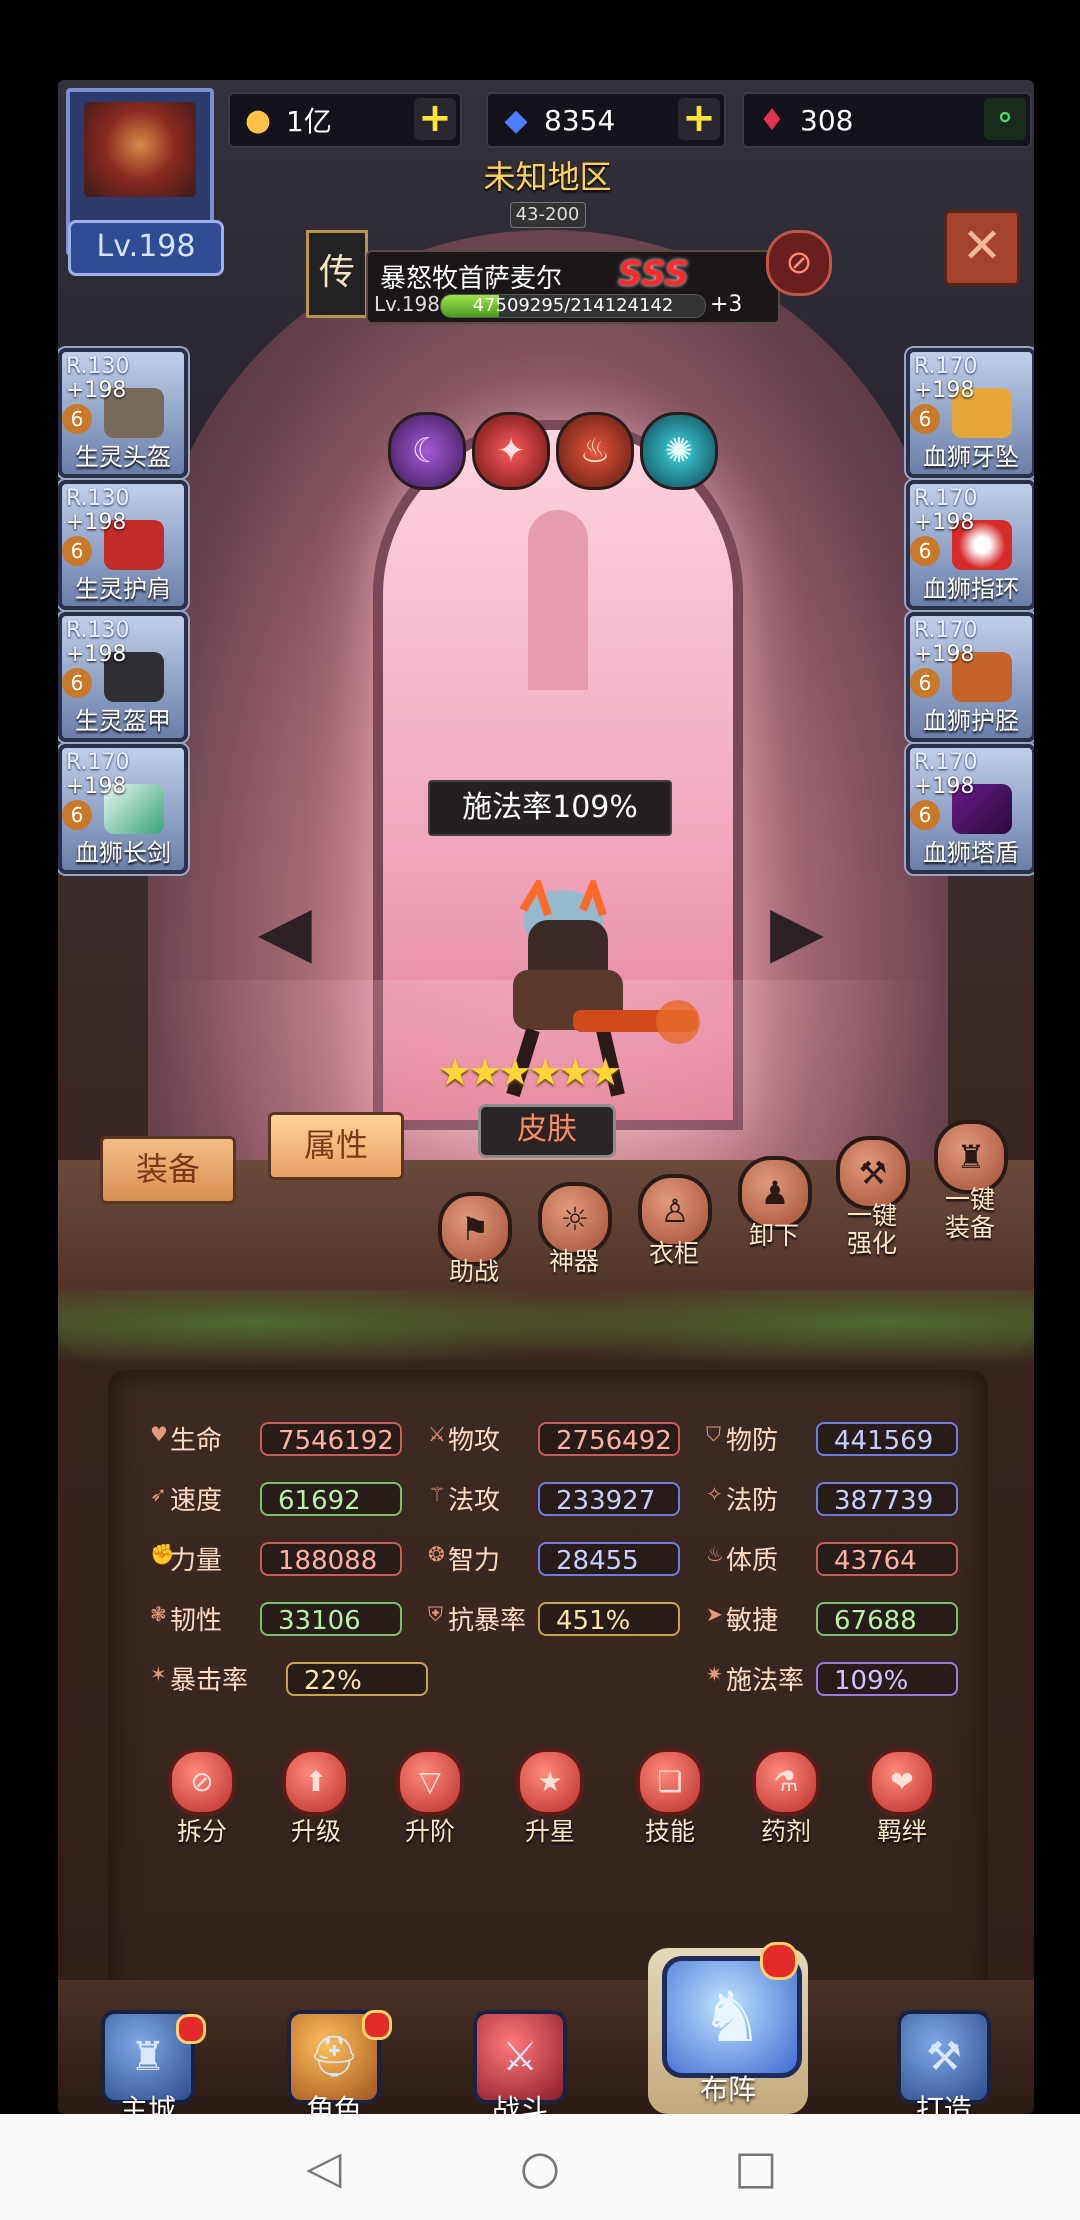  I want to click on assist-button: ⚑ 助战, so click(475, 1239).